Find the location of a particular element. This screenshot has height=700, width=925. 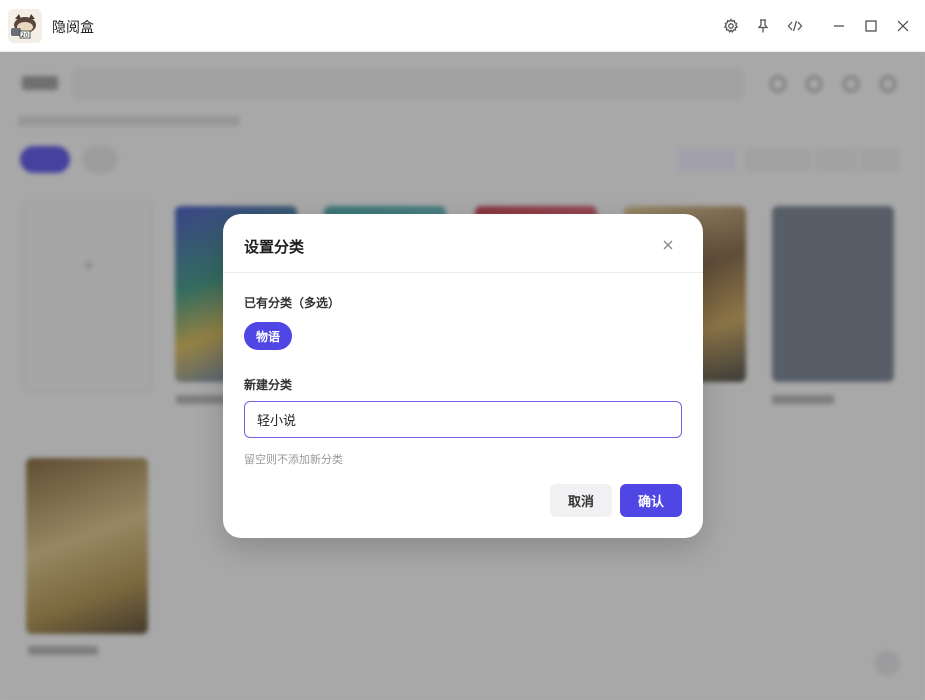

new-category-label: 新建分类 is located at coordinates (268, 385).